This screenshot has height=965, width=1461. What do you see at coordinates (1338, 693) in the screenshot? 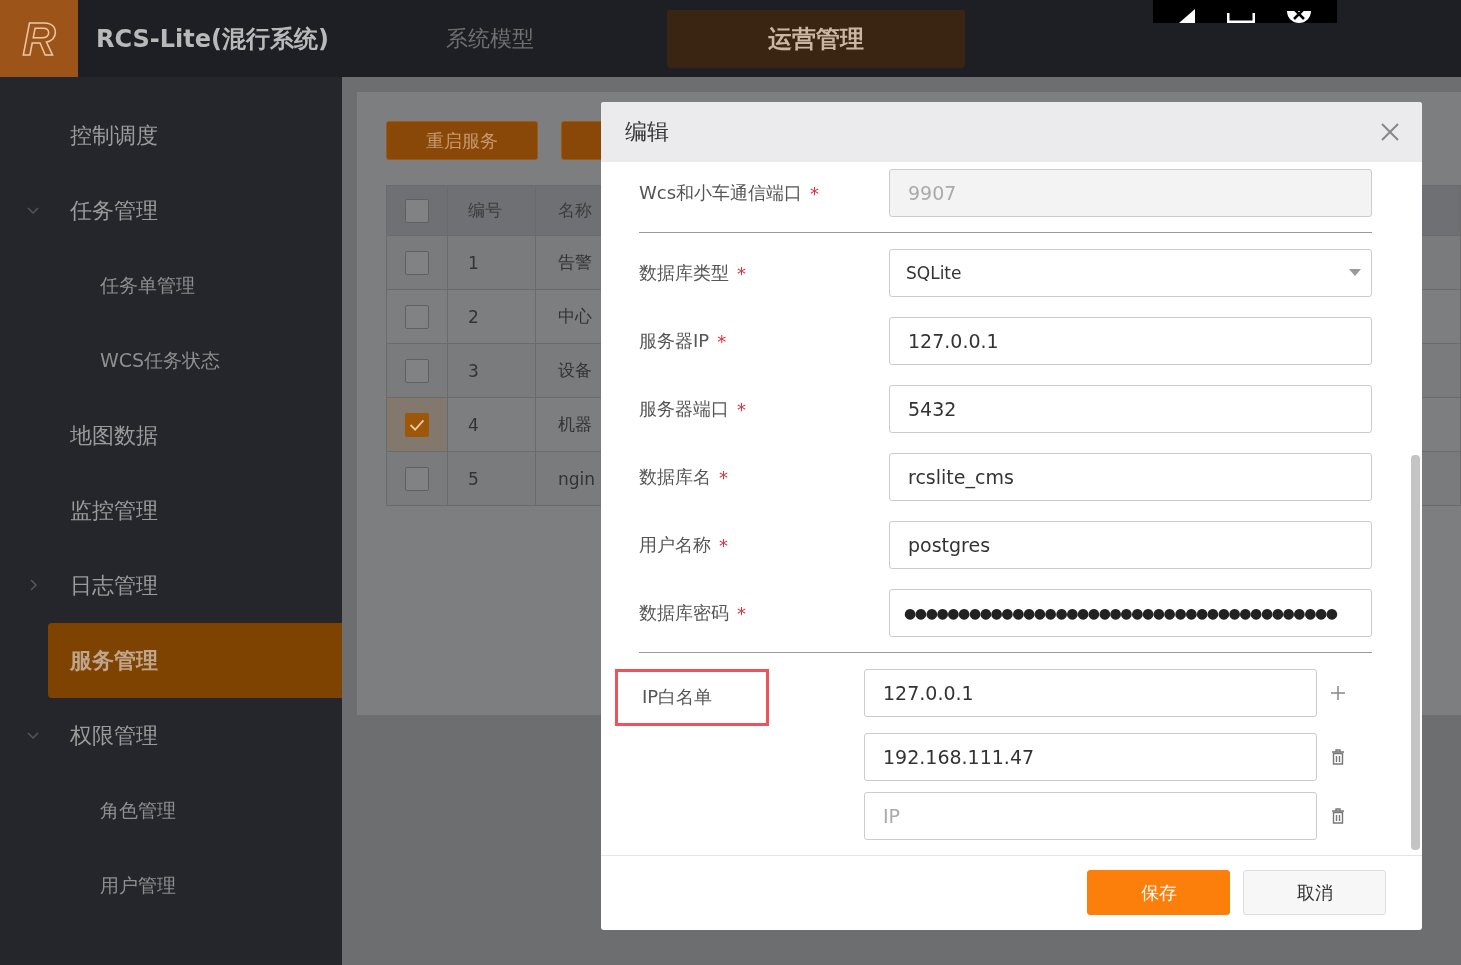
I see `plus-icon` at bounding box center [1338, 693].